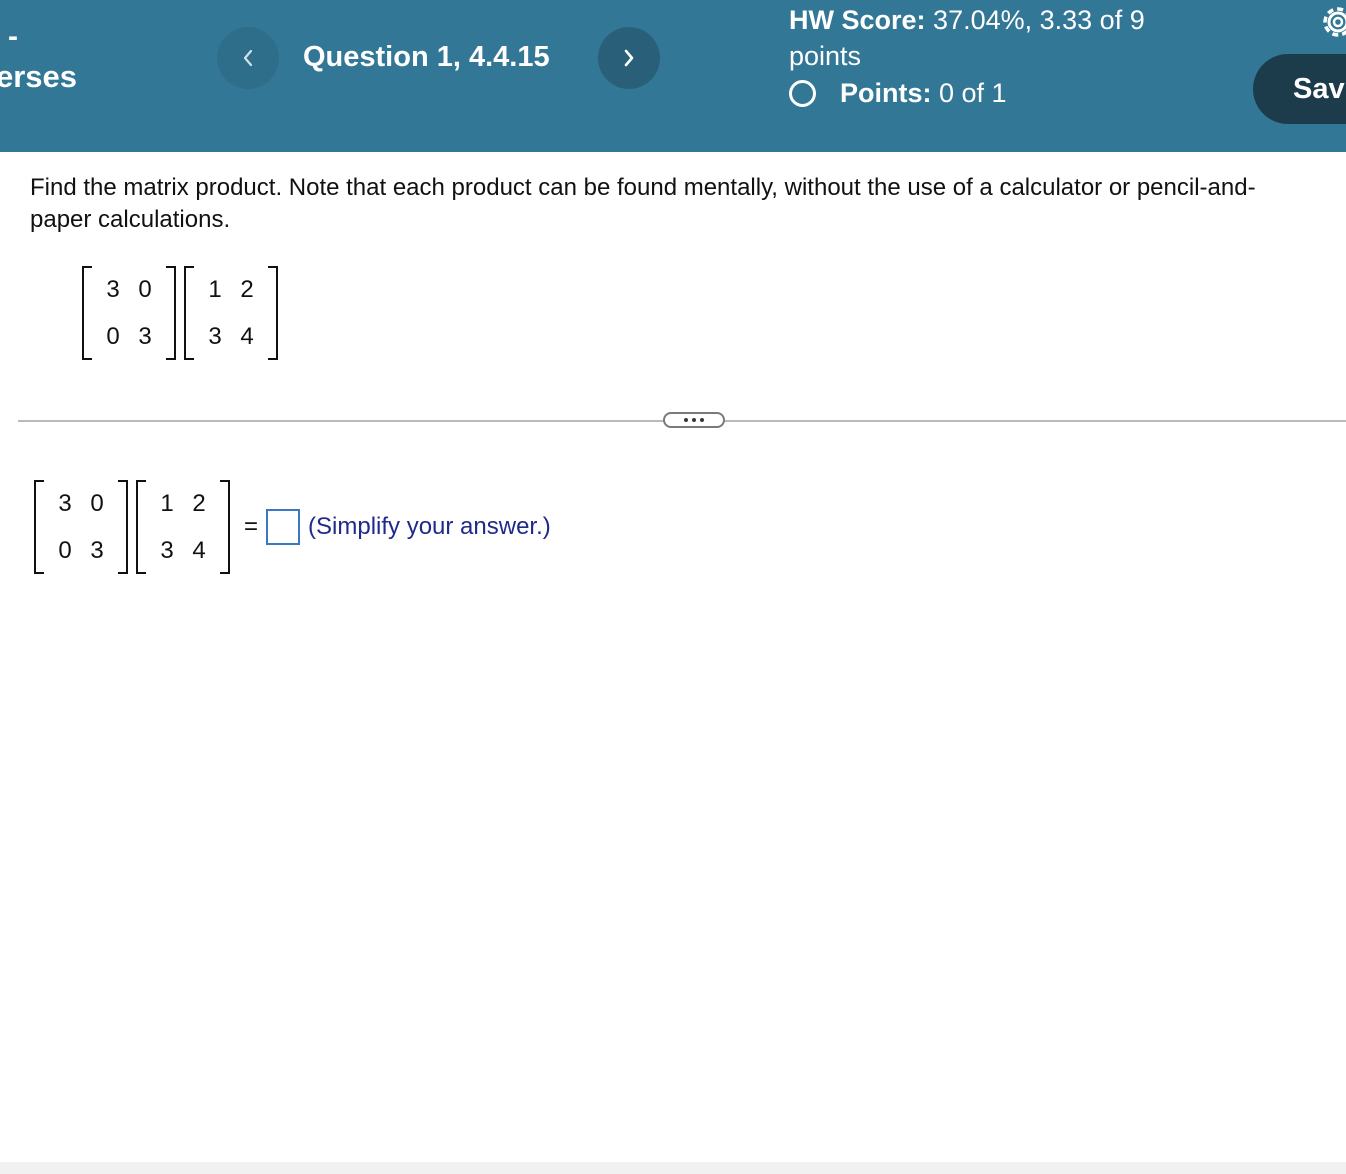  Describe the element at coordinates (886, 92) in the screenshot. I see `points-label: Points:` at that location.